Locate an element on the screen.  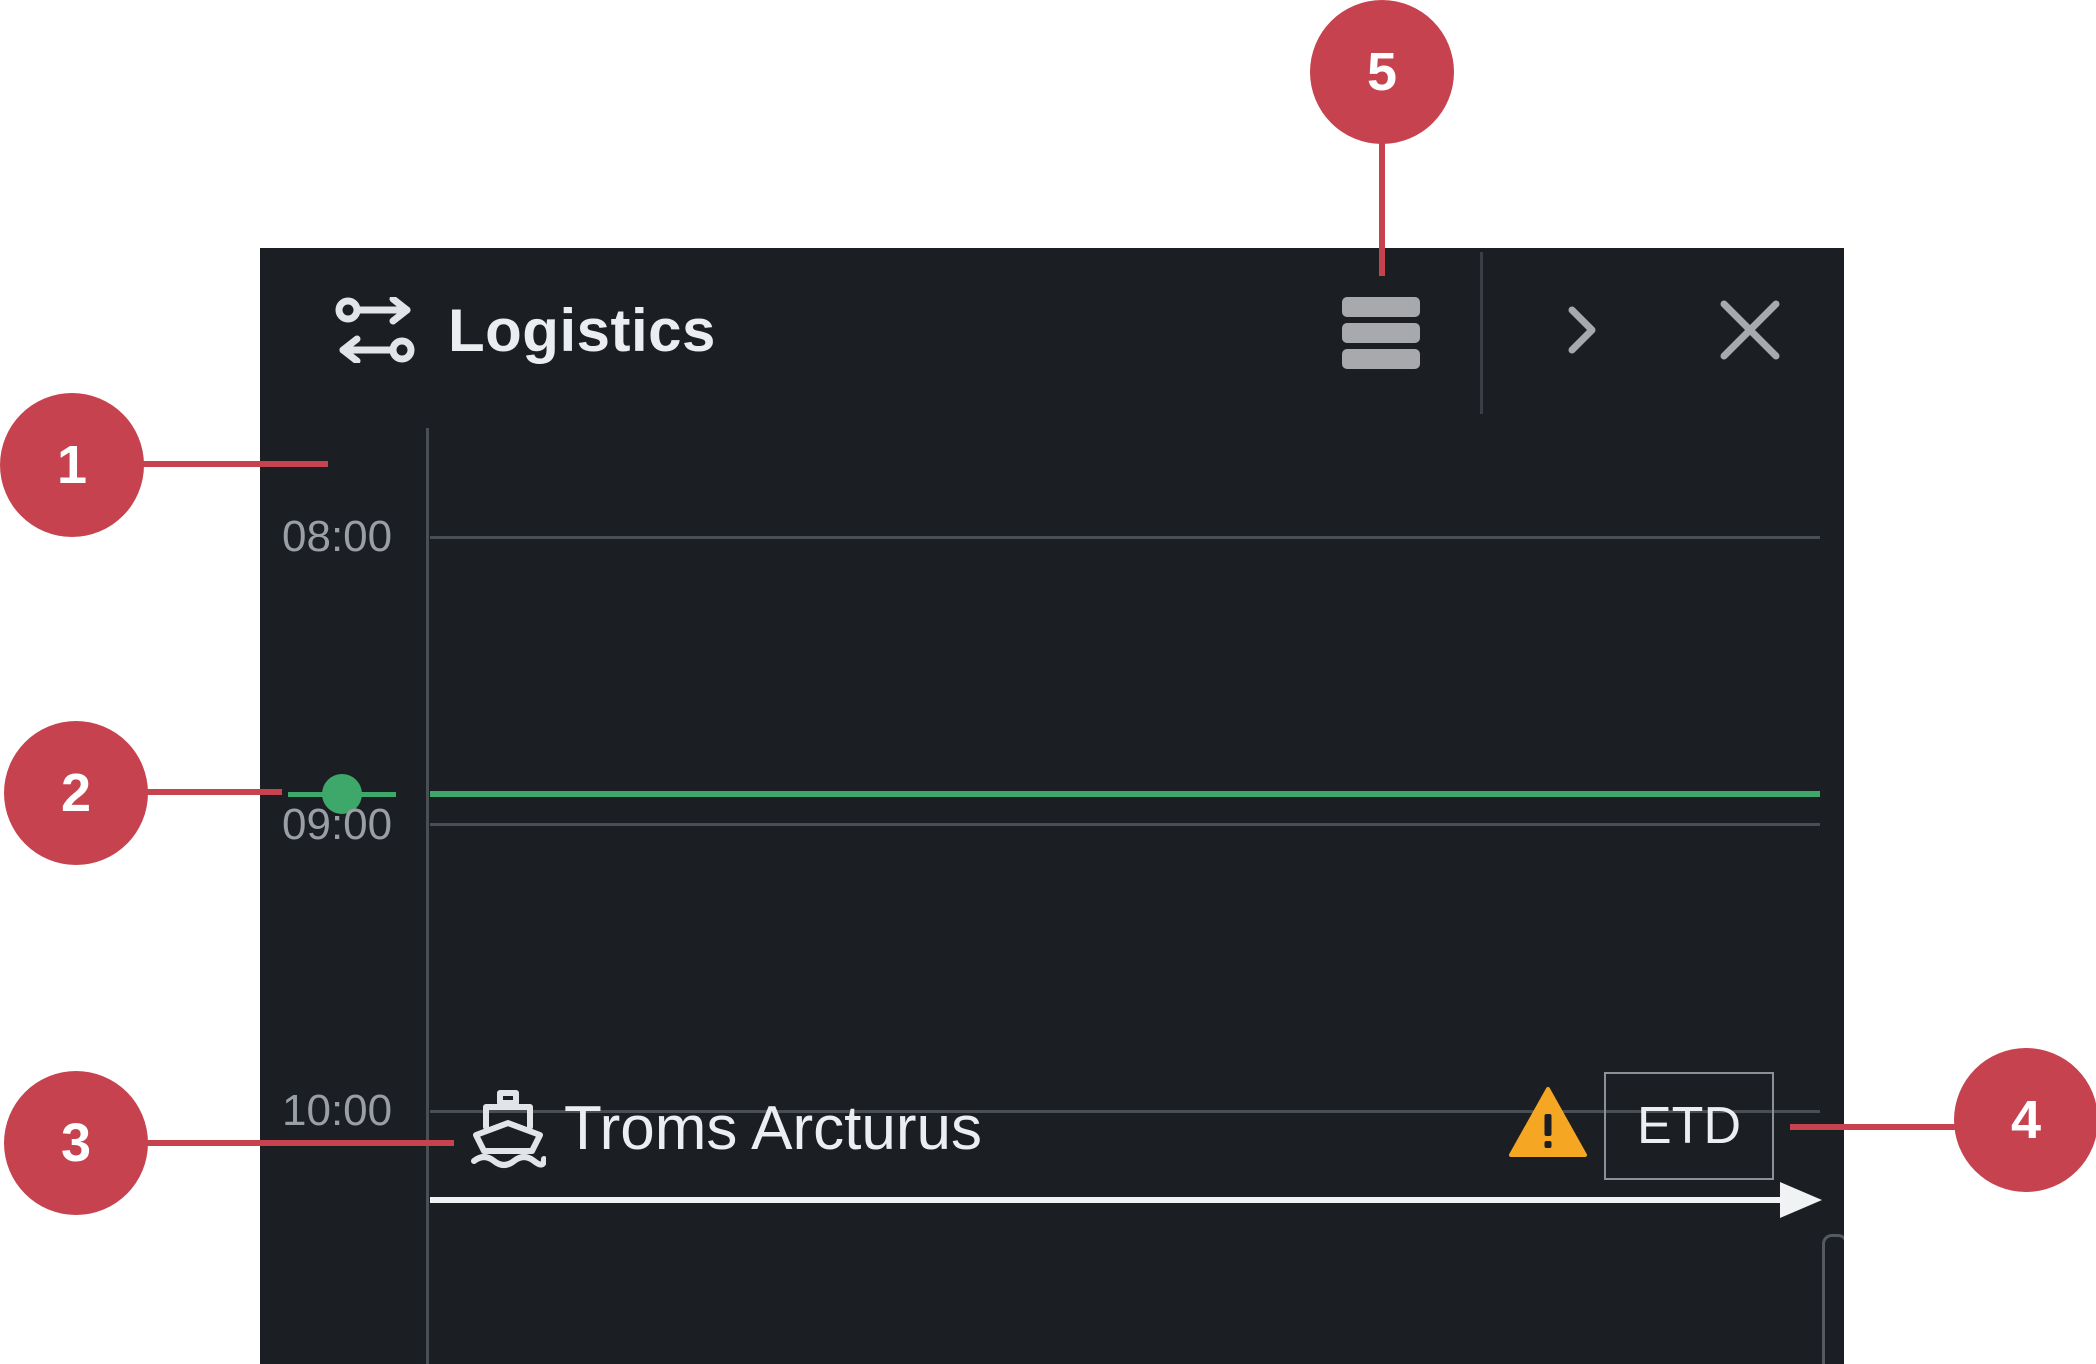
timeline-axis is located at coordinates (427, 896).